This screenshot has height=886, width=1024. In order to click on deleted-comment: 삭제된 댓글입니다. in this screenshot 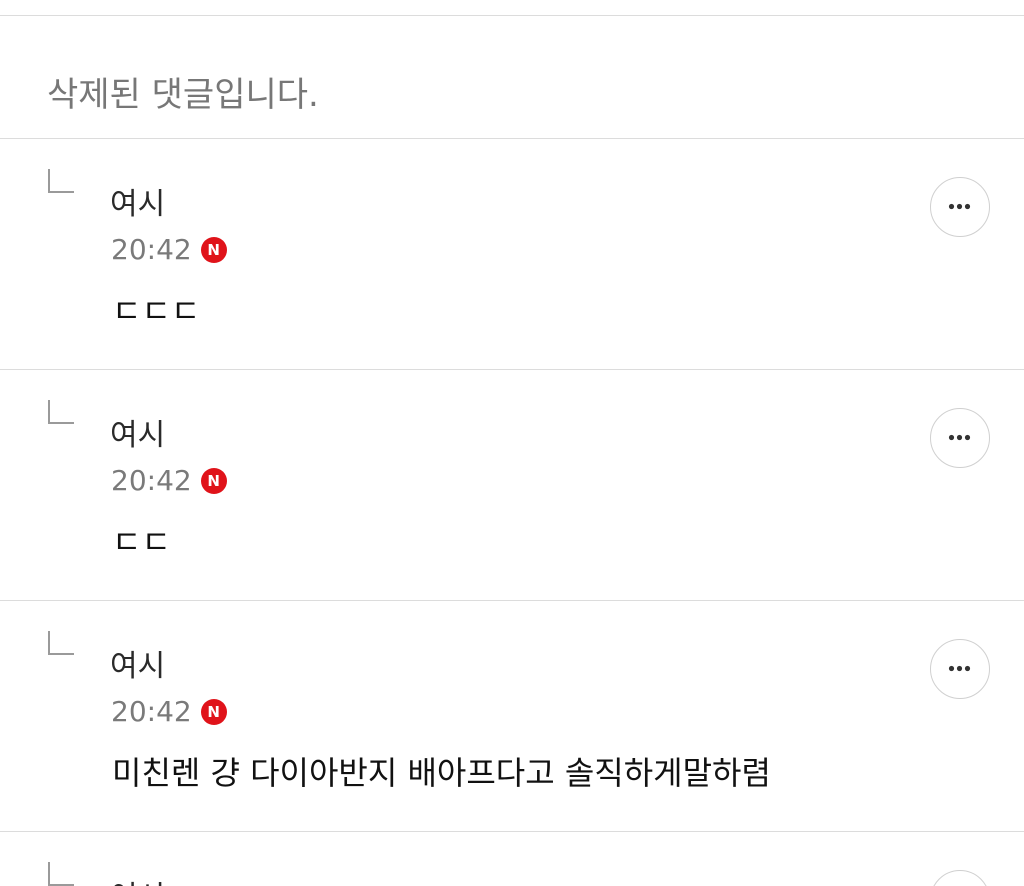, I will do `click(512, 77)`.